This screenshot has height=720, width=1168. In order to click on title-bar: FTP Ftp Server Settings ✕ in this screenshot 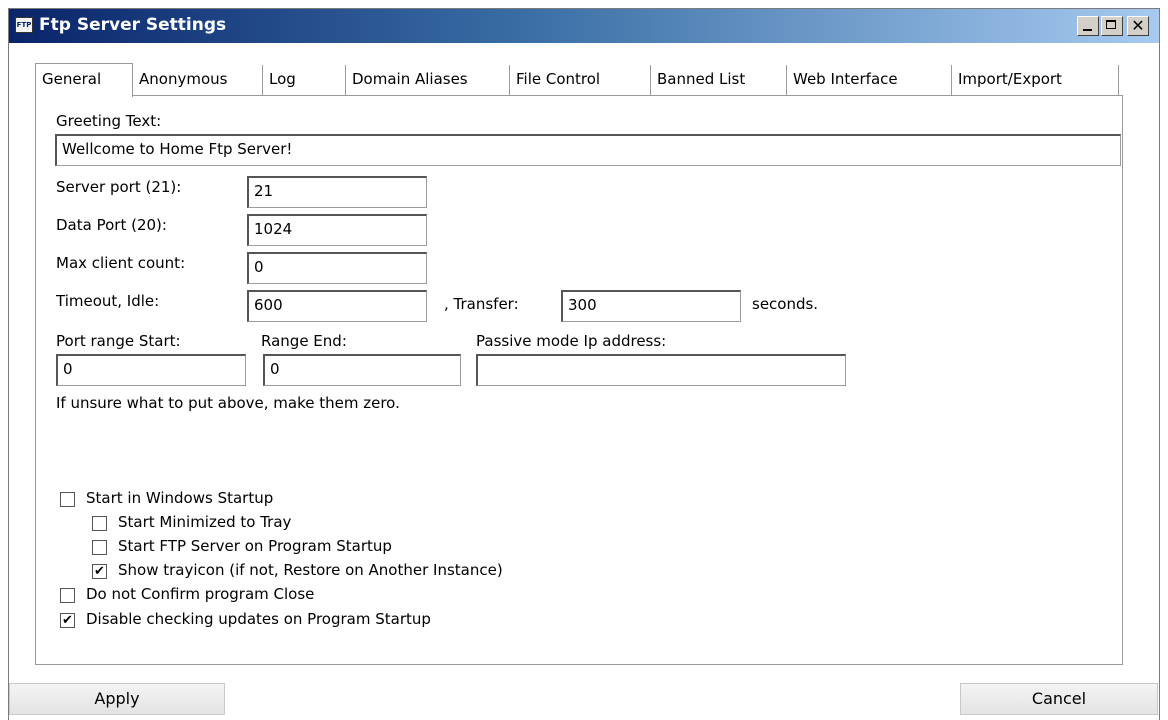, I will do `click(584, 26)`.